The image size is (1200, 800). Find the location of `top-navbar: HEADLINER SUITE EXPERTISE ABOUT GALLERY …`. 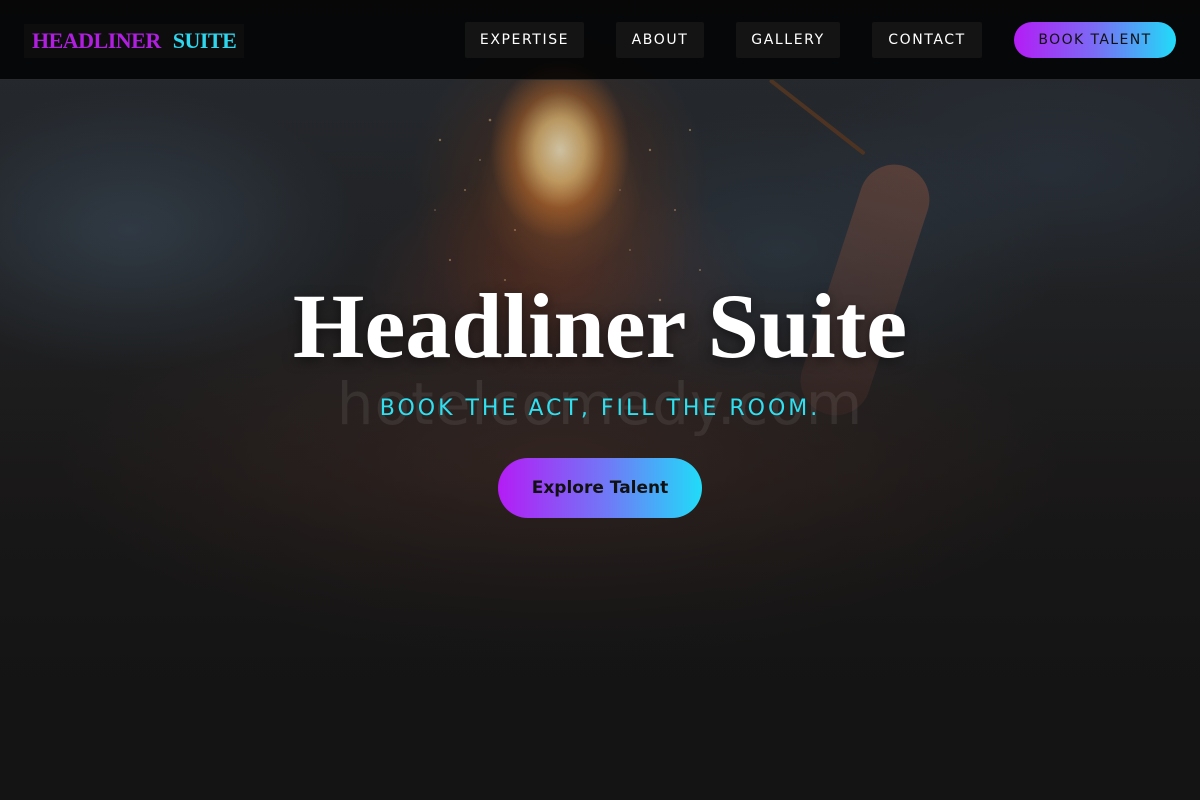

top-navbar: HEADLINER SUITE EXPERTISE ABOUT GALLERY … is located at coordinates (600, 40).